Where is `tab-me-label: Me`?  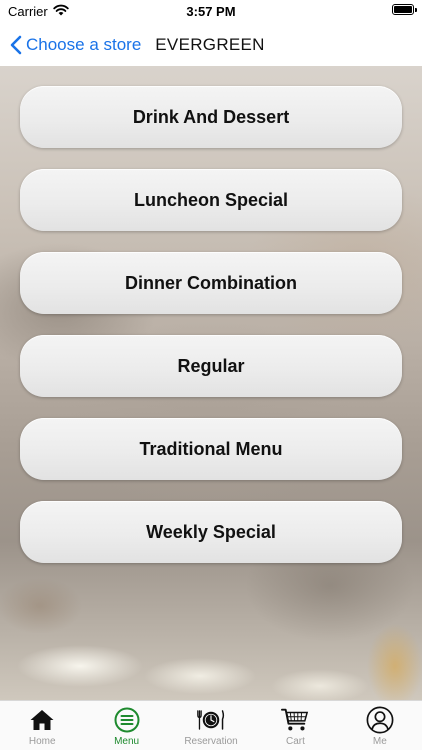 tab-me-label: Me is located at coordinates (379, 741).